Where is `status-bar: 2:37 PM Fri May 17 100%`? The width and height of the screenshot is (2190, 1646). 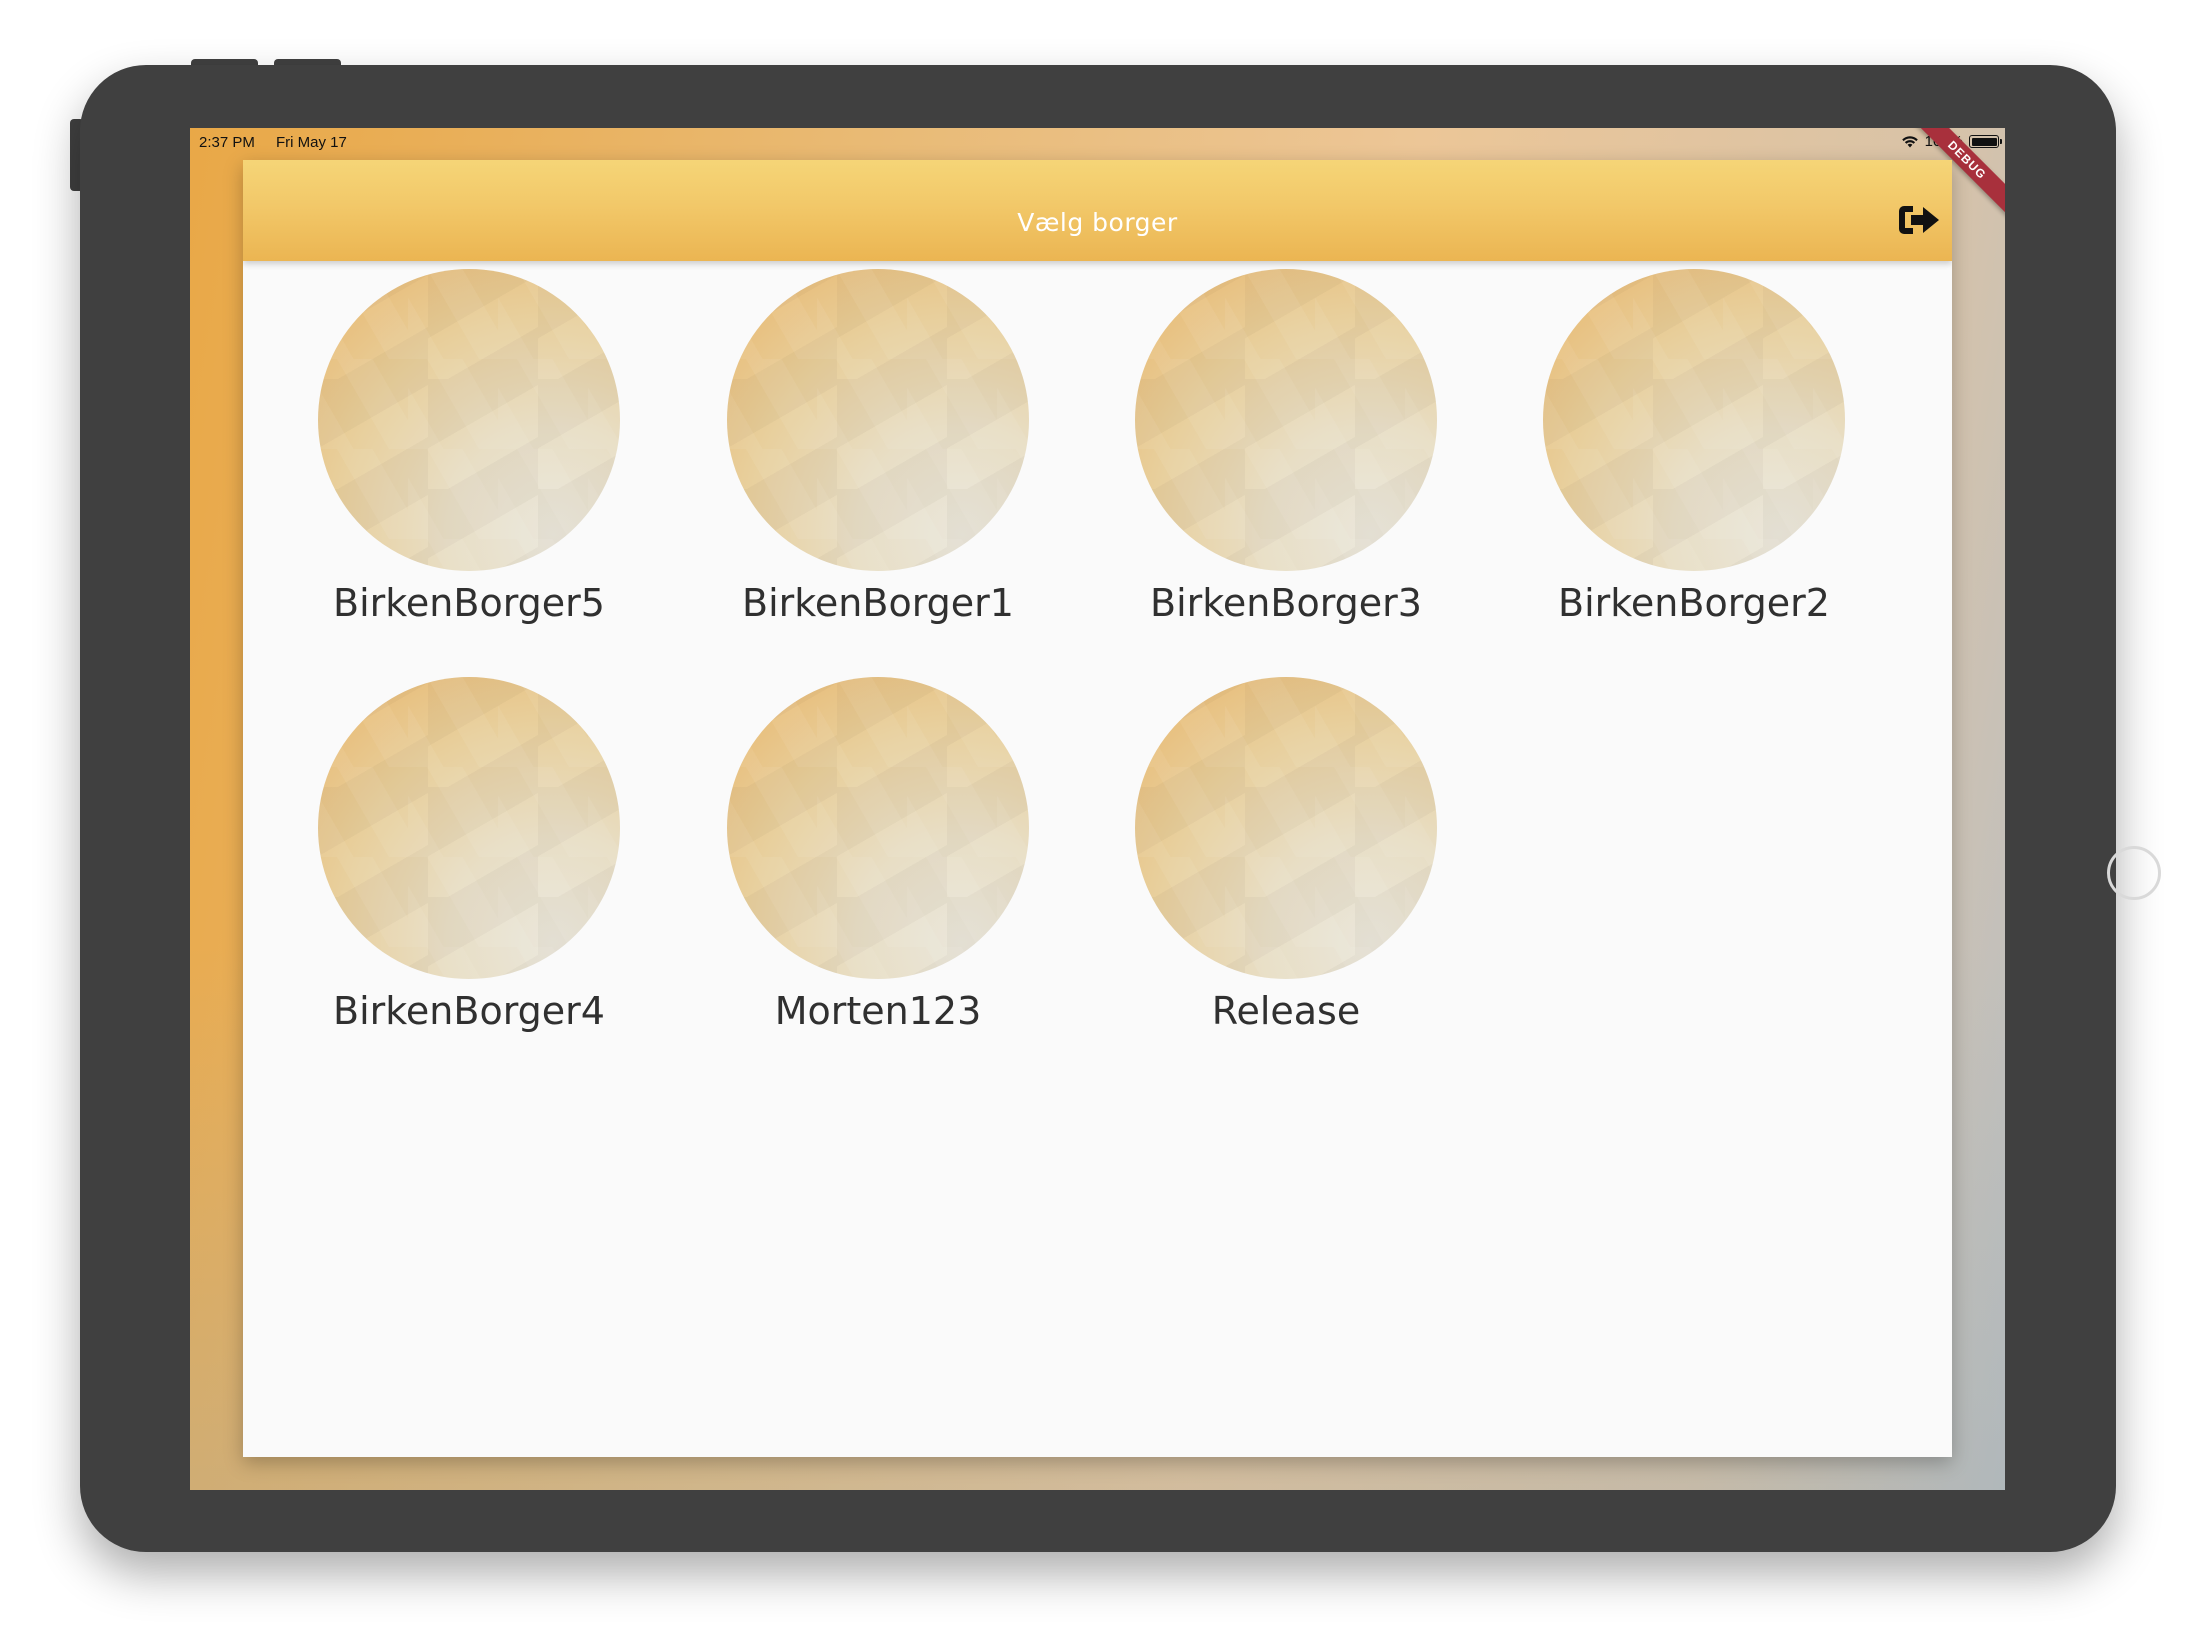
status-bar: 2:37 PM Fri May 17 100% is located at coordinates (1097, 143).